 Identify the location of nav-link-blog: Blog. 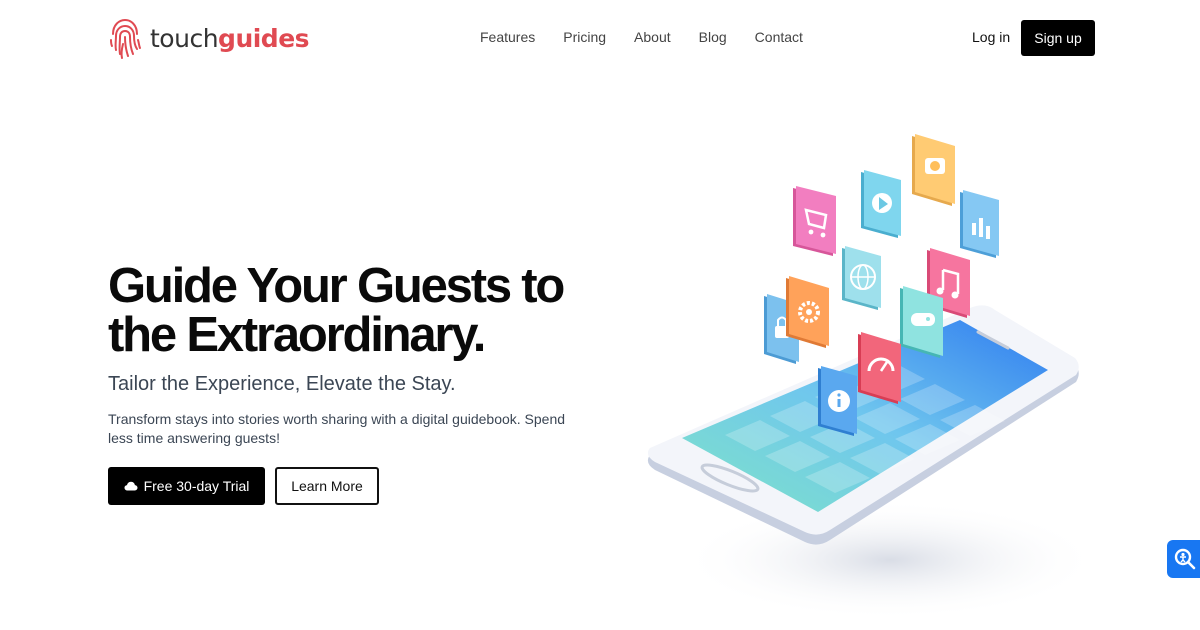
(713, 37).